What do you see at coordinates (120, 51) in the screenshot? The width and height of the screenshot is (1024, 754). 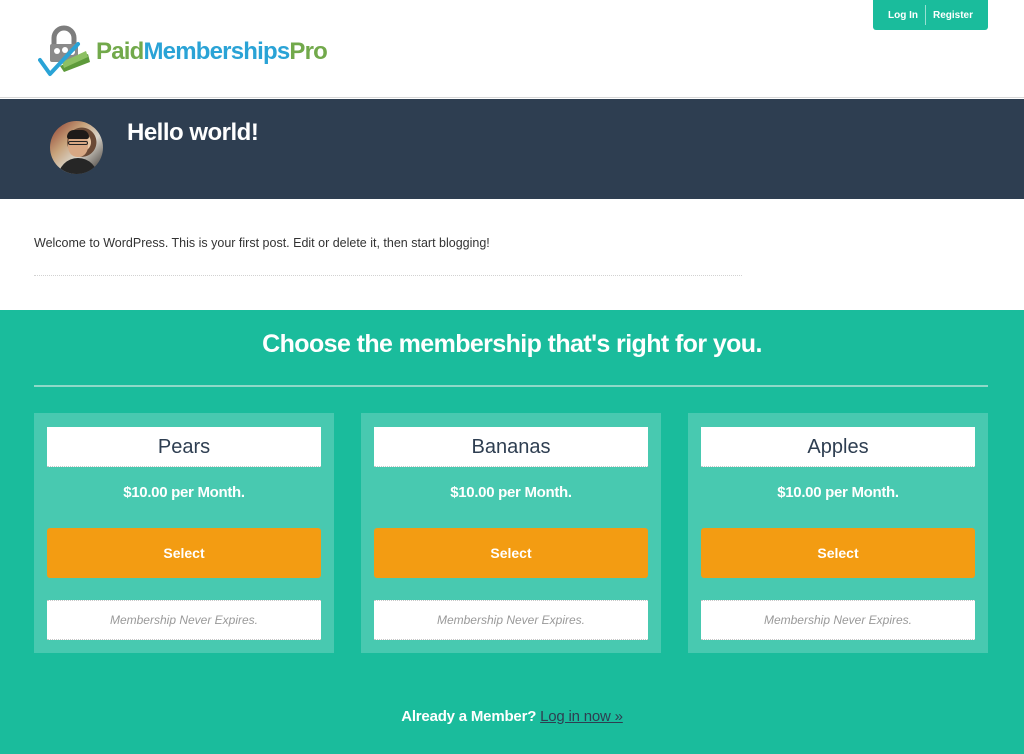 I see `logo-text-paid: Paid` at bounding box center [120, 51].